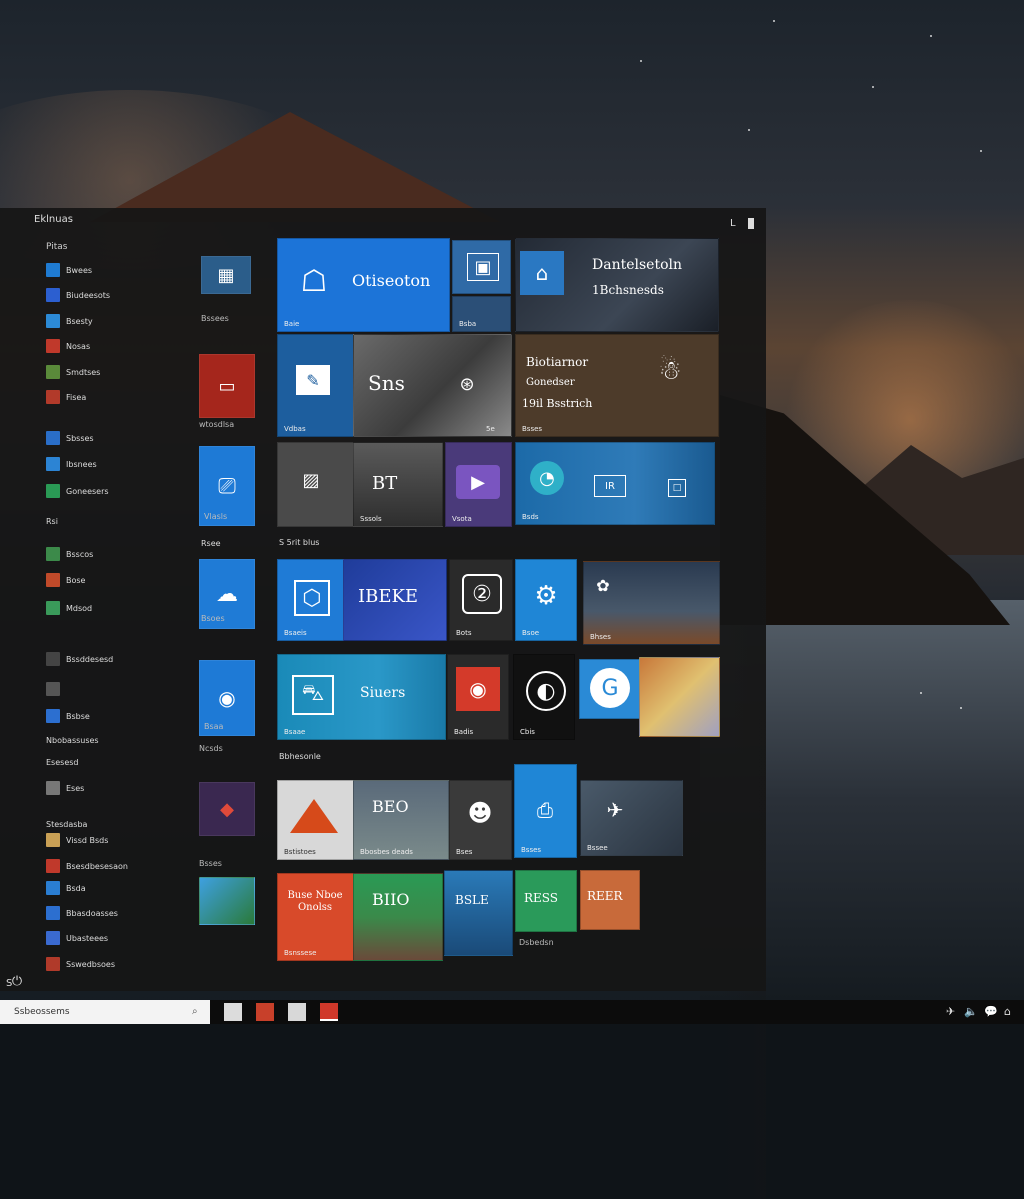 The width and height of the screenshot is (1024, 1199). I want to click on tile-small-app: ▦, so click(226, 275).